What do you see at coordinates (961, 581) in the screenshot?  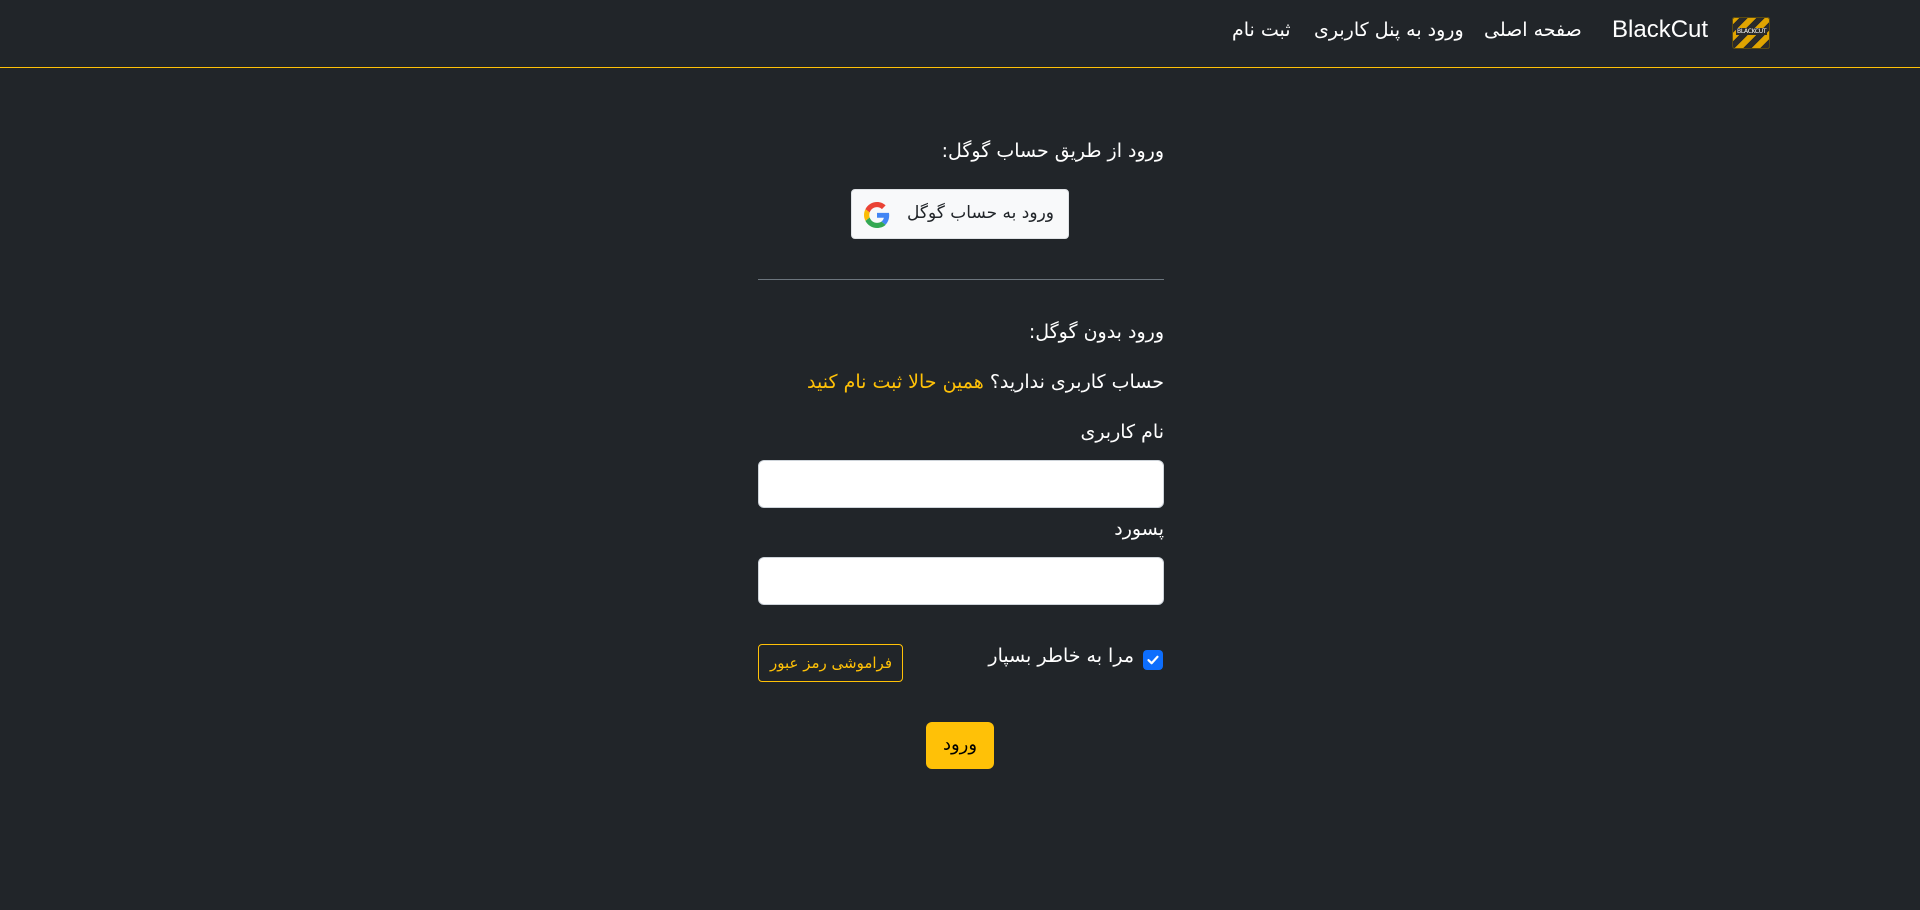 I see `password-input` at bounding box center [961, 581].